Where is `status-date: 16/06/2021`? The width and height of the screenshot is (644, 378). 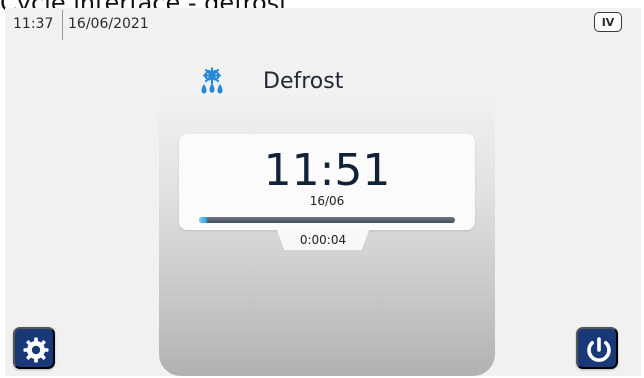 status-date: 16/06/2021 is located at coordinates (108, 24).